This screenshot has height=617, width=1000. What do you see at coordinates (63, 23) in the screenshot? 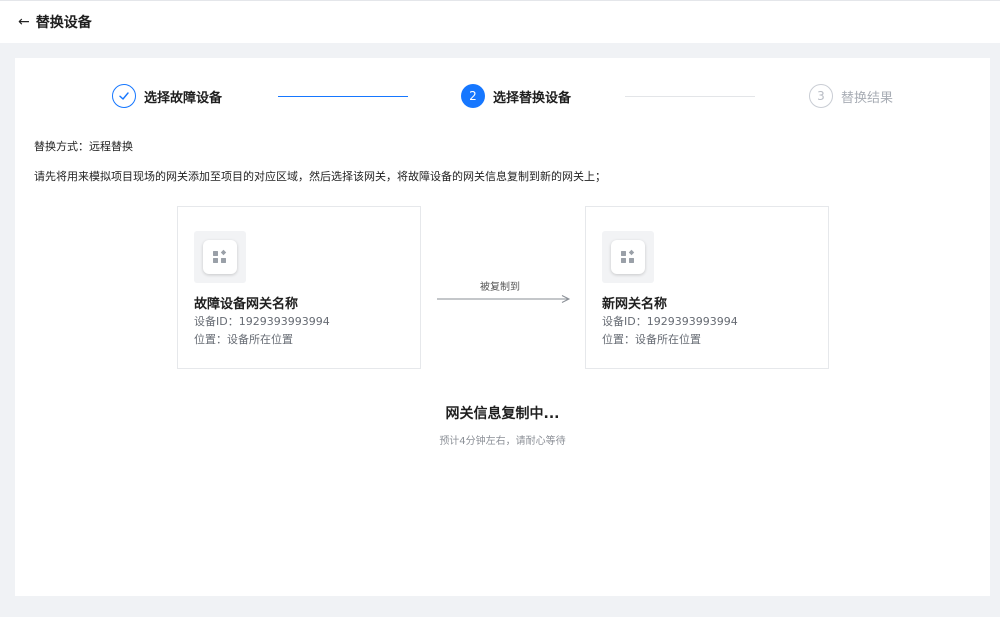
I see `page-title: 替换设备` at bounding box center [63, 23].